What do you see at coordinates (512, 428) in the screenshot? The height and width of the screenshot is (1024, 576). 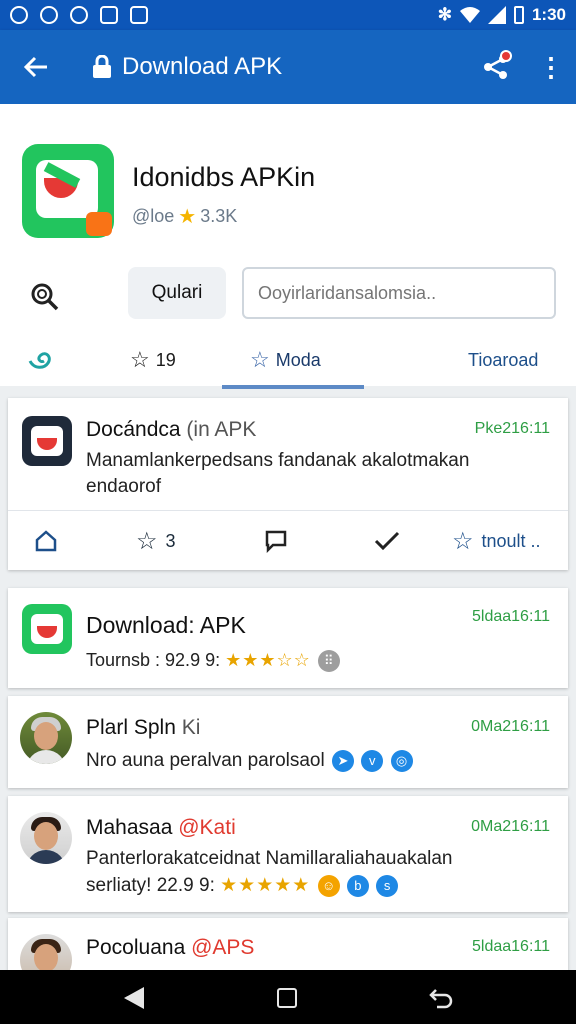 I see `card-time: Pke216:11` at bounding box center [512, 428].